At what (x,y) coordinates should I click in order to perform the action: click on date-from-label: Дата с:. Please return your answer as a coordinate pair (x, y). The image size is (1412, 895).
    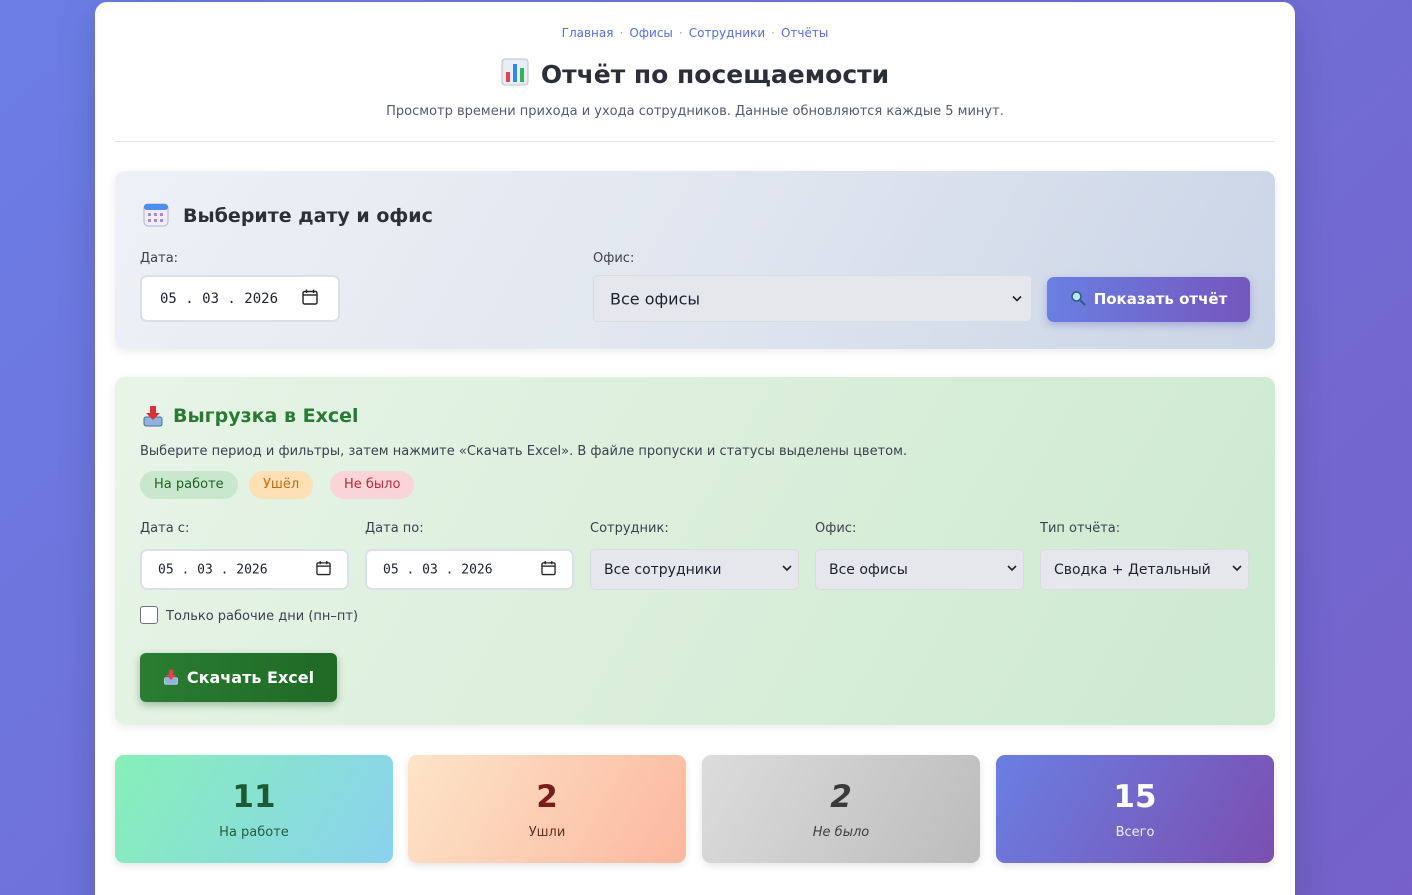
    Looking at the image, I should click on (165, 528).